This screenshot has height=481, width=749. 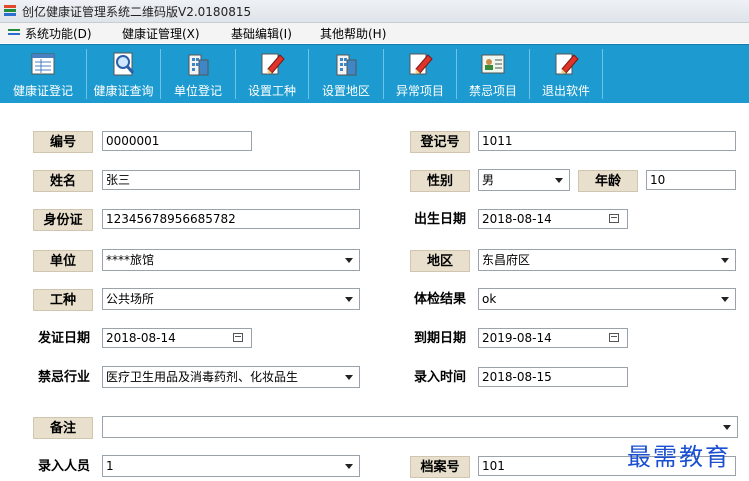 I want to click on number-label: 编号, so click(x=63, y=142).